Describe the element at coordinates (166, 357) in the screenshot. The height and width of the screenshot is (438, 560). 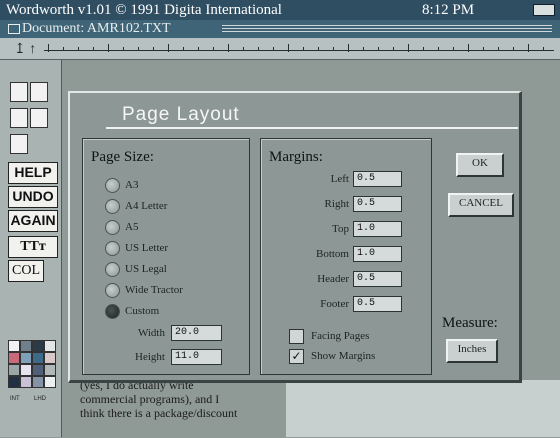
I see `height-row: Height 11.0` at that location.